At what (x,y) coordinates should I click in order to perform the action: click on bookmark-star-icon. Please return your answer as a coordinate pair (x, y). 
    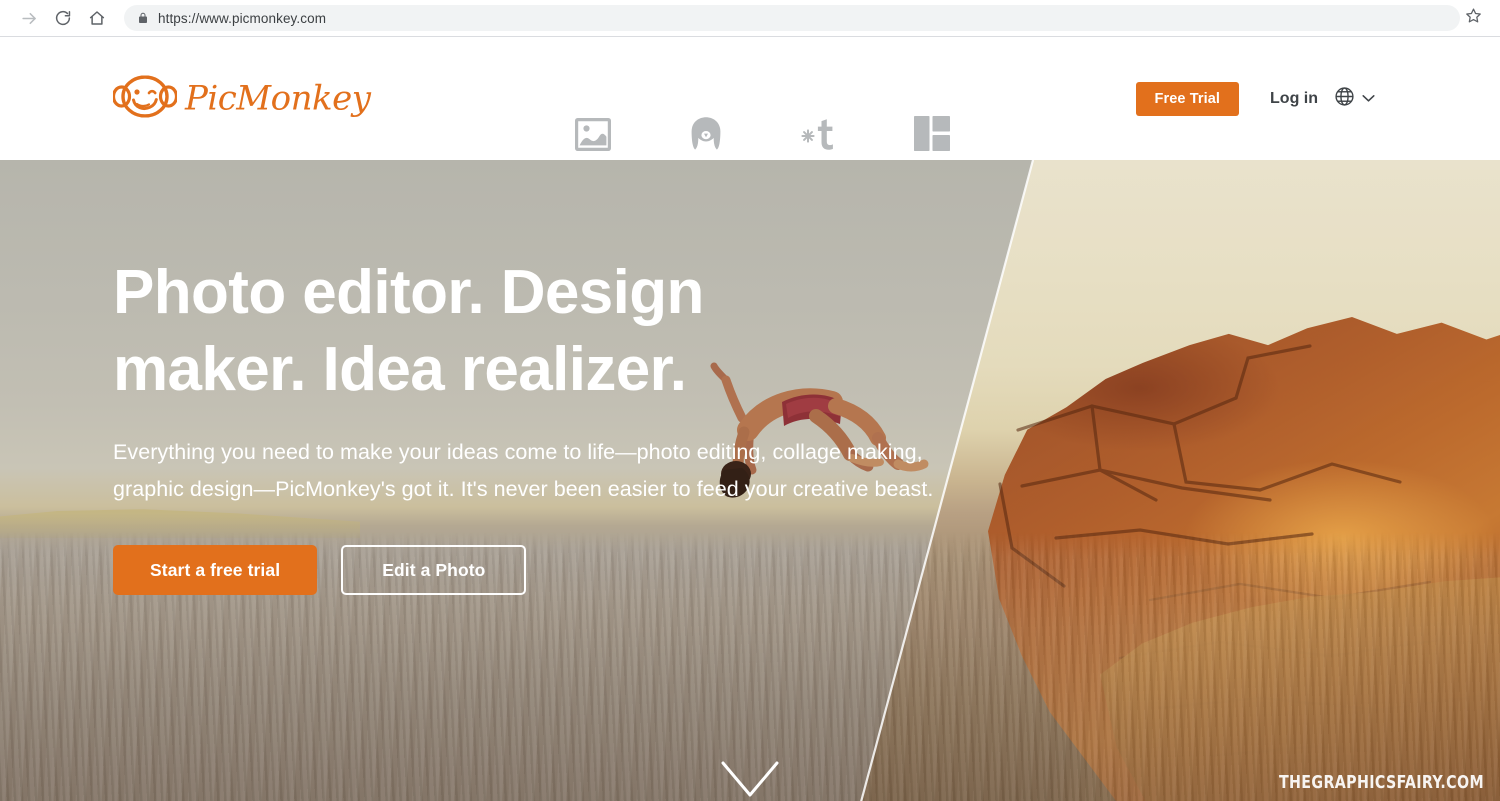
    Looking at the image, I should click on (1473, 18).